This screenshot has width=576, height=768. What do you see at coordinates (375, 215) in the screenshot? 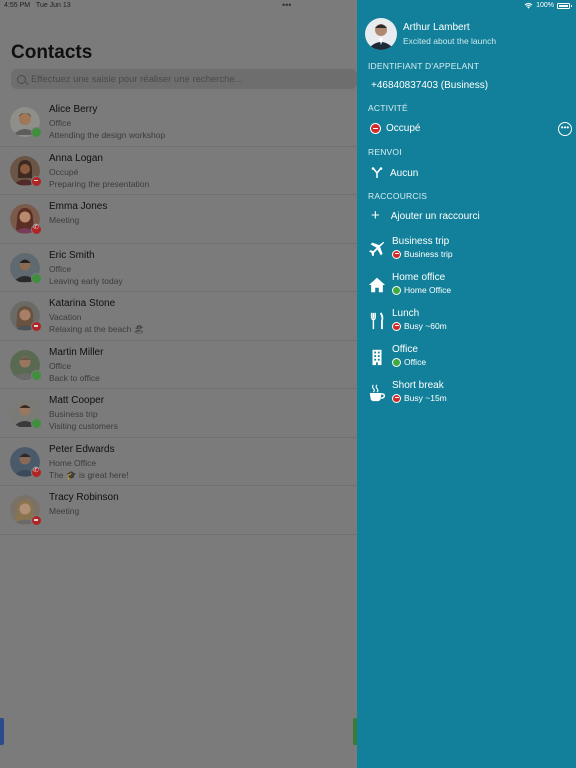
I see `plus-icon: +` at bounding box center [375, 215].